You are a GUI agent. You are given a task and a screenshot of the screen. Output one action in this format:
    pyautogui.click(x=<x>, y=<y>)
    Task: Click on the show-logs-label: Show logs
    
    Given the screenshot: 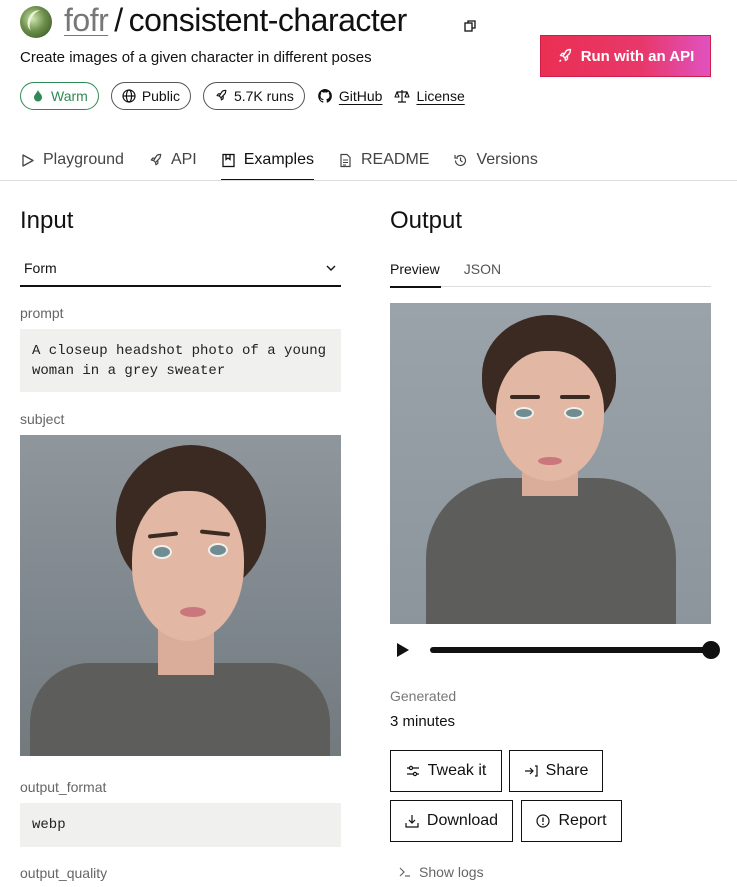 What is the action you would take?
    pyautogui.click(x=451, y=872)
    